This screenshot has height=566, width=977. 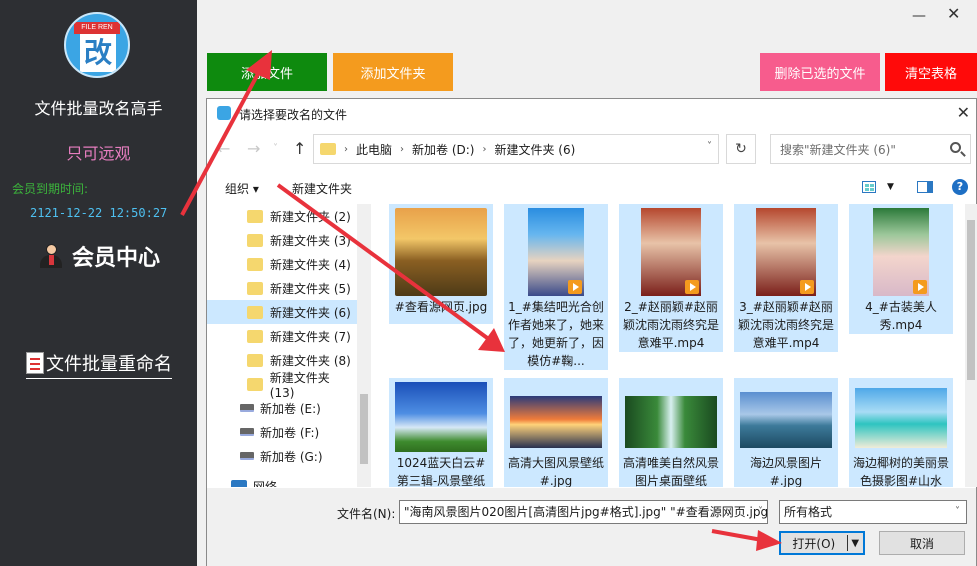 I want to click on close-window-button: ✕, so click(x=953, y=13).